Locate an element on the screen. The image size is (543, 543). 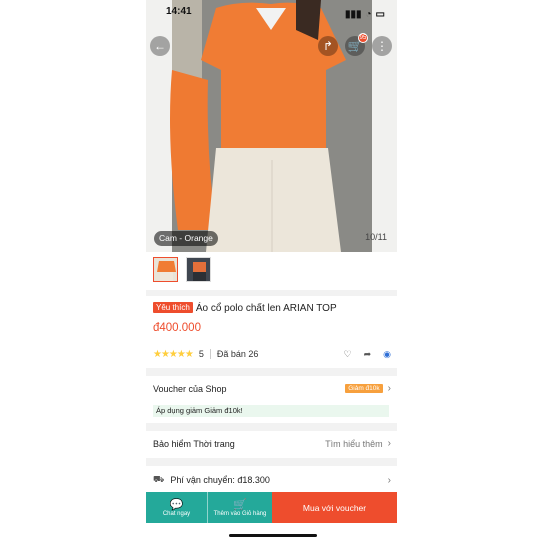
share-button: ↱ is located at coordinates (328, 46).